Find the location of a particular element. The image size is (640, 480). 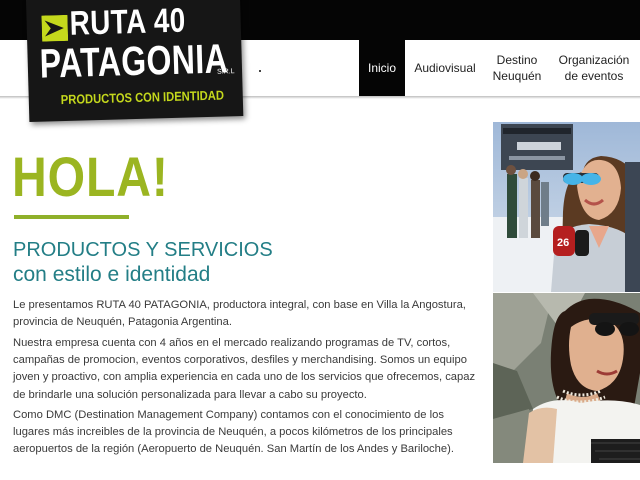

nav-item-organizacion-eventos: Organización de eventos is located at coordinates (594, 68).